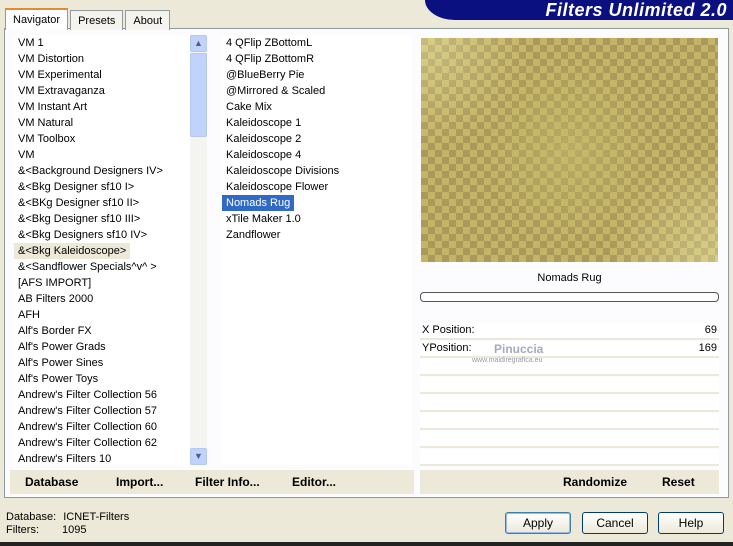 This screenshot has width=733, height=546. What do you see at coordinates (317, 139) in the screenshot?
I see `list-item: Kaleidoscope 2` at bounding box center [317, 139].